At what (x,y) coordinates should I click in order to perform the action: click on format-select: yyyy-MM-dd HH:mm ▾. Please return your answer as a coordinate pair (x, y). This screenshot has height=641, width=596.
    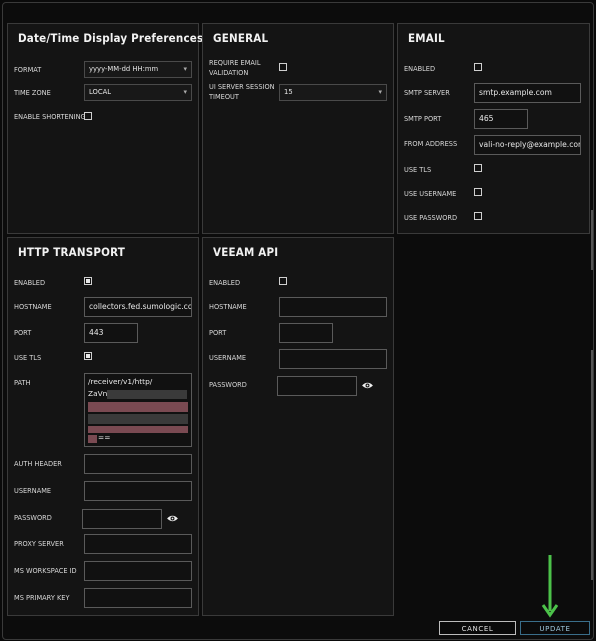
    Looking at the image, I should click on (138, 69).